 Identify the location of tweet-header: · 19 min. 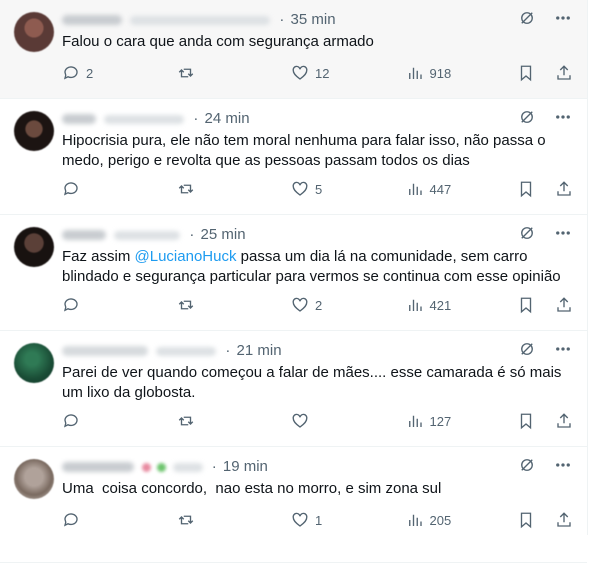
(316, 467).